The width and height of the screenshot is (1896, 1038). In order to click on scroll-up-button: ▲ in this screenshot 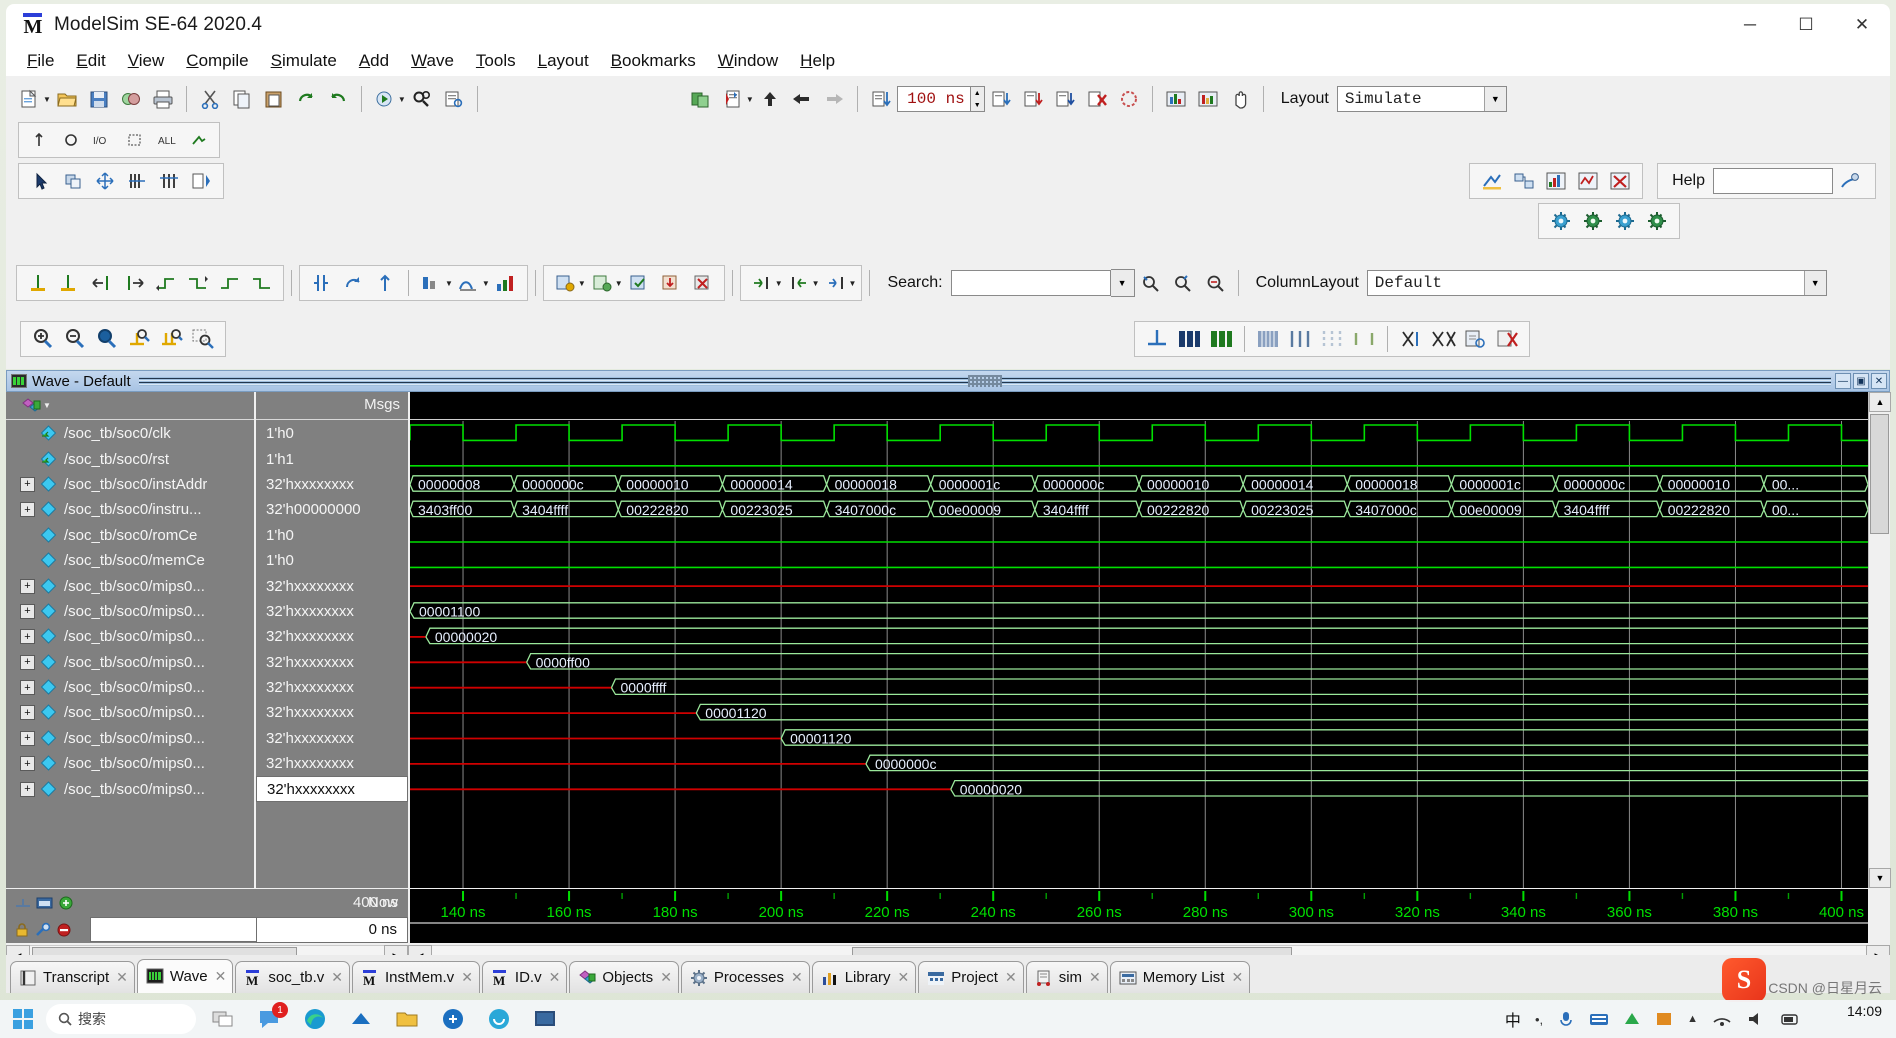, I will do `click(1880, 402)`.